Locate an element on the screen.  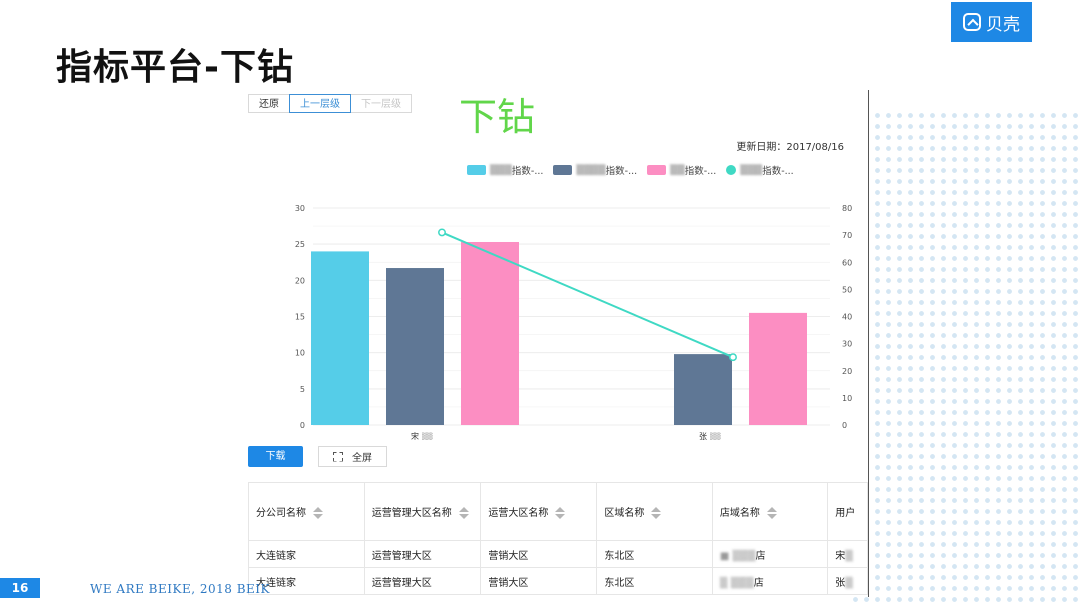
y-right-tick-label: 10 is located at coordinates (847, 398).